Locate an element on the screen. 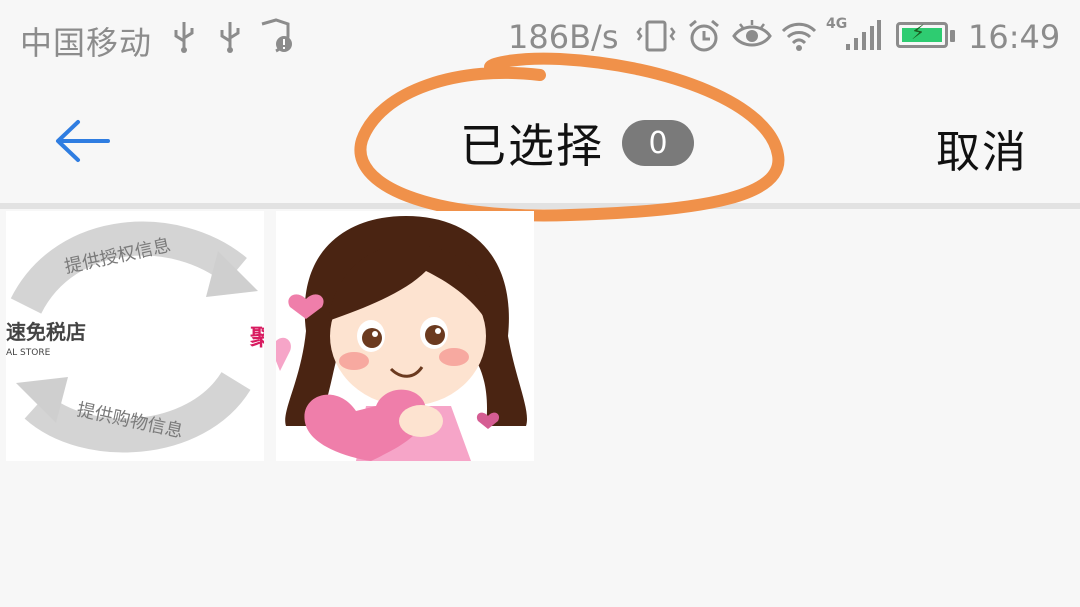 Image resolution: width=1080 pixels, height=607 pixels. eye-icon is located at coordinates (752, 40).